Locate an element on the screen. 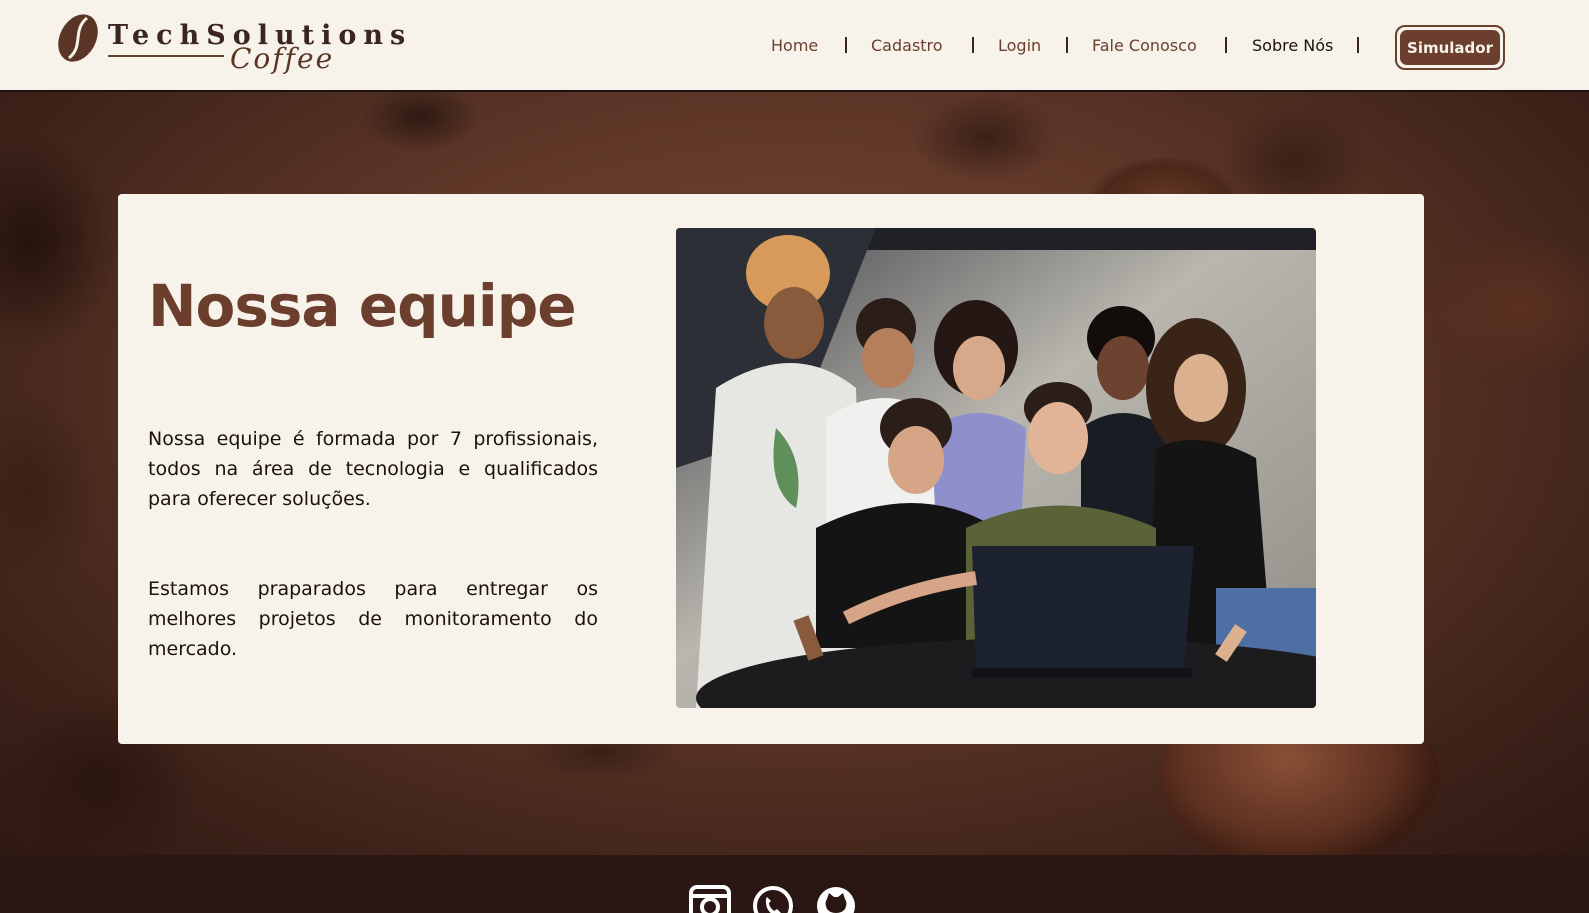 This screenshot has width=1589, height=913. nav-login: Login is located at coordinates (1019, 45).